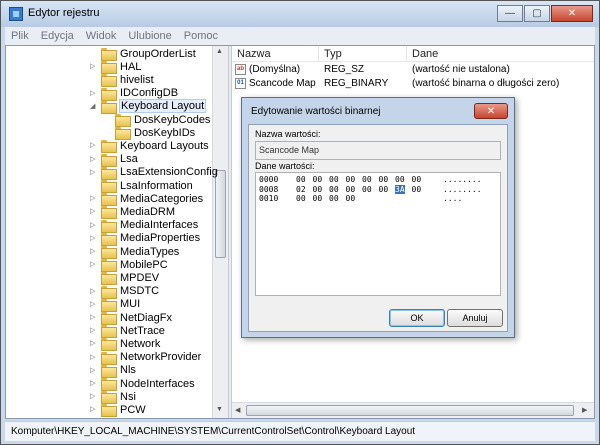 This screenshot has width=600, height=445. Describe the element at coordinates (510, 13) in the screenshot. I see `minimize-button: —` at that location.